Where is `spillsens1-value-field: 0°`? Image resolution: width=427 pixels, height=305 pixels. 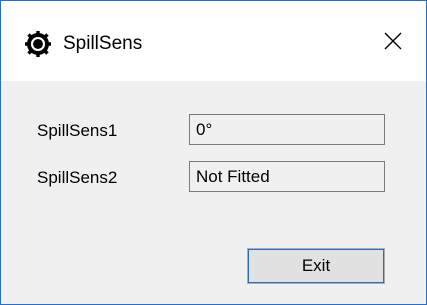 spillsens1-value-field: 0° is located at coordinates (287, 129).